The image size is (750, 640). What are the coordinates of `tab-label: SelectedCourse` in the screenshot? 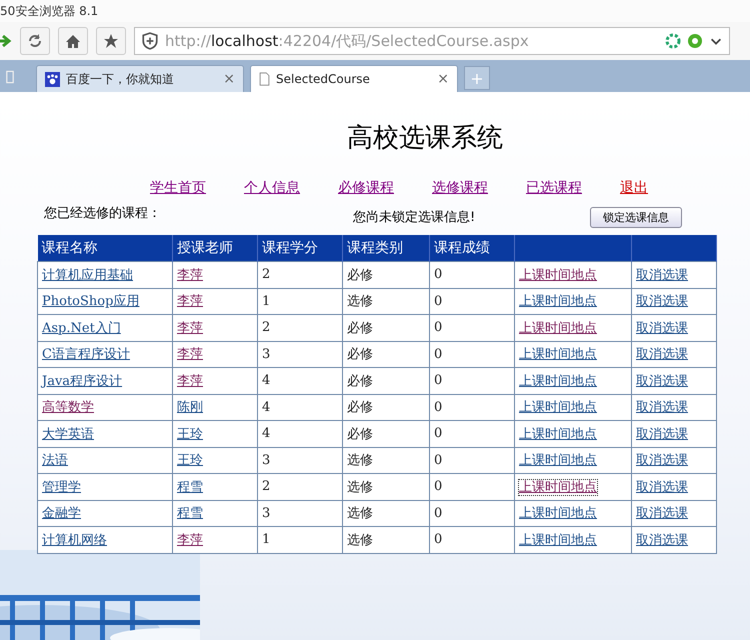 It's located at (323, 79).